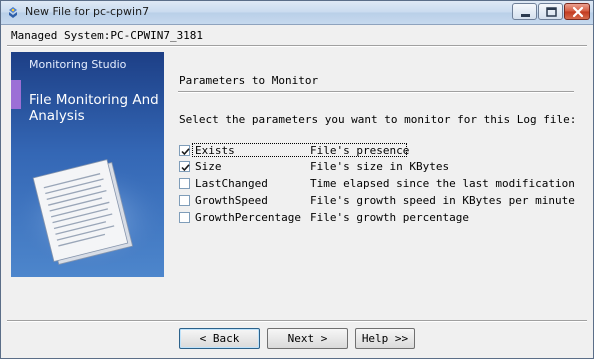 Image resolution: width=594 pixels, height=359 pixels. Describe the element at coordinates (94, 108) in the screenshot. I see `banner-title: File Monitoring And Analysis` at that location.